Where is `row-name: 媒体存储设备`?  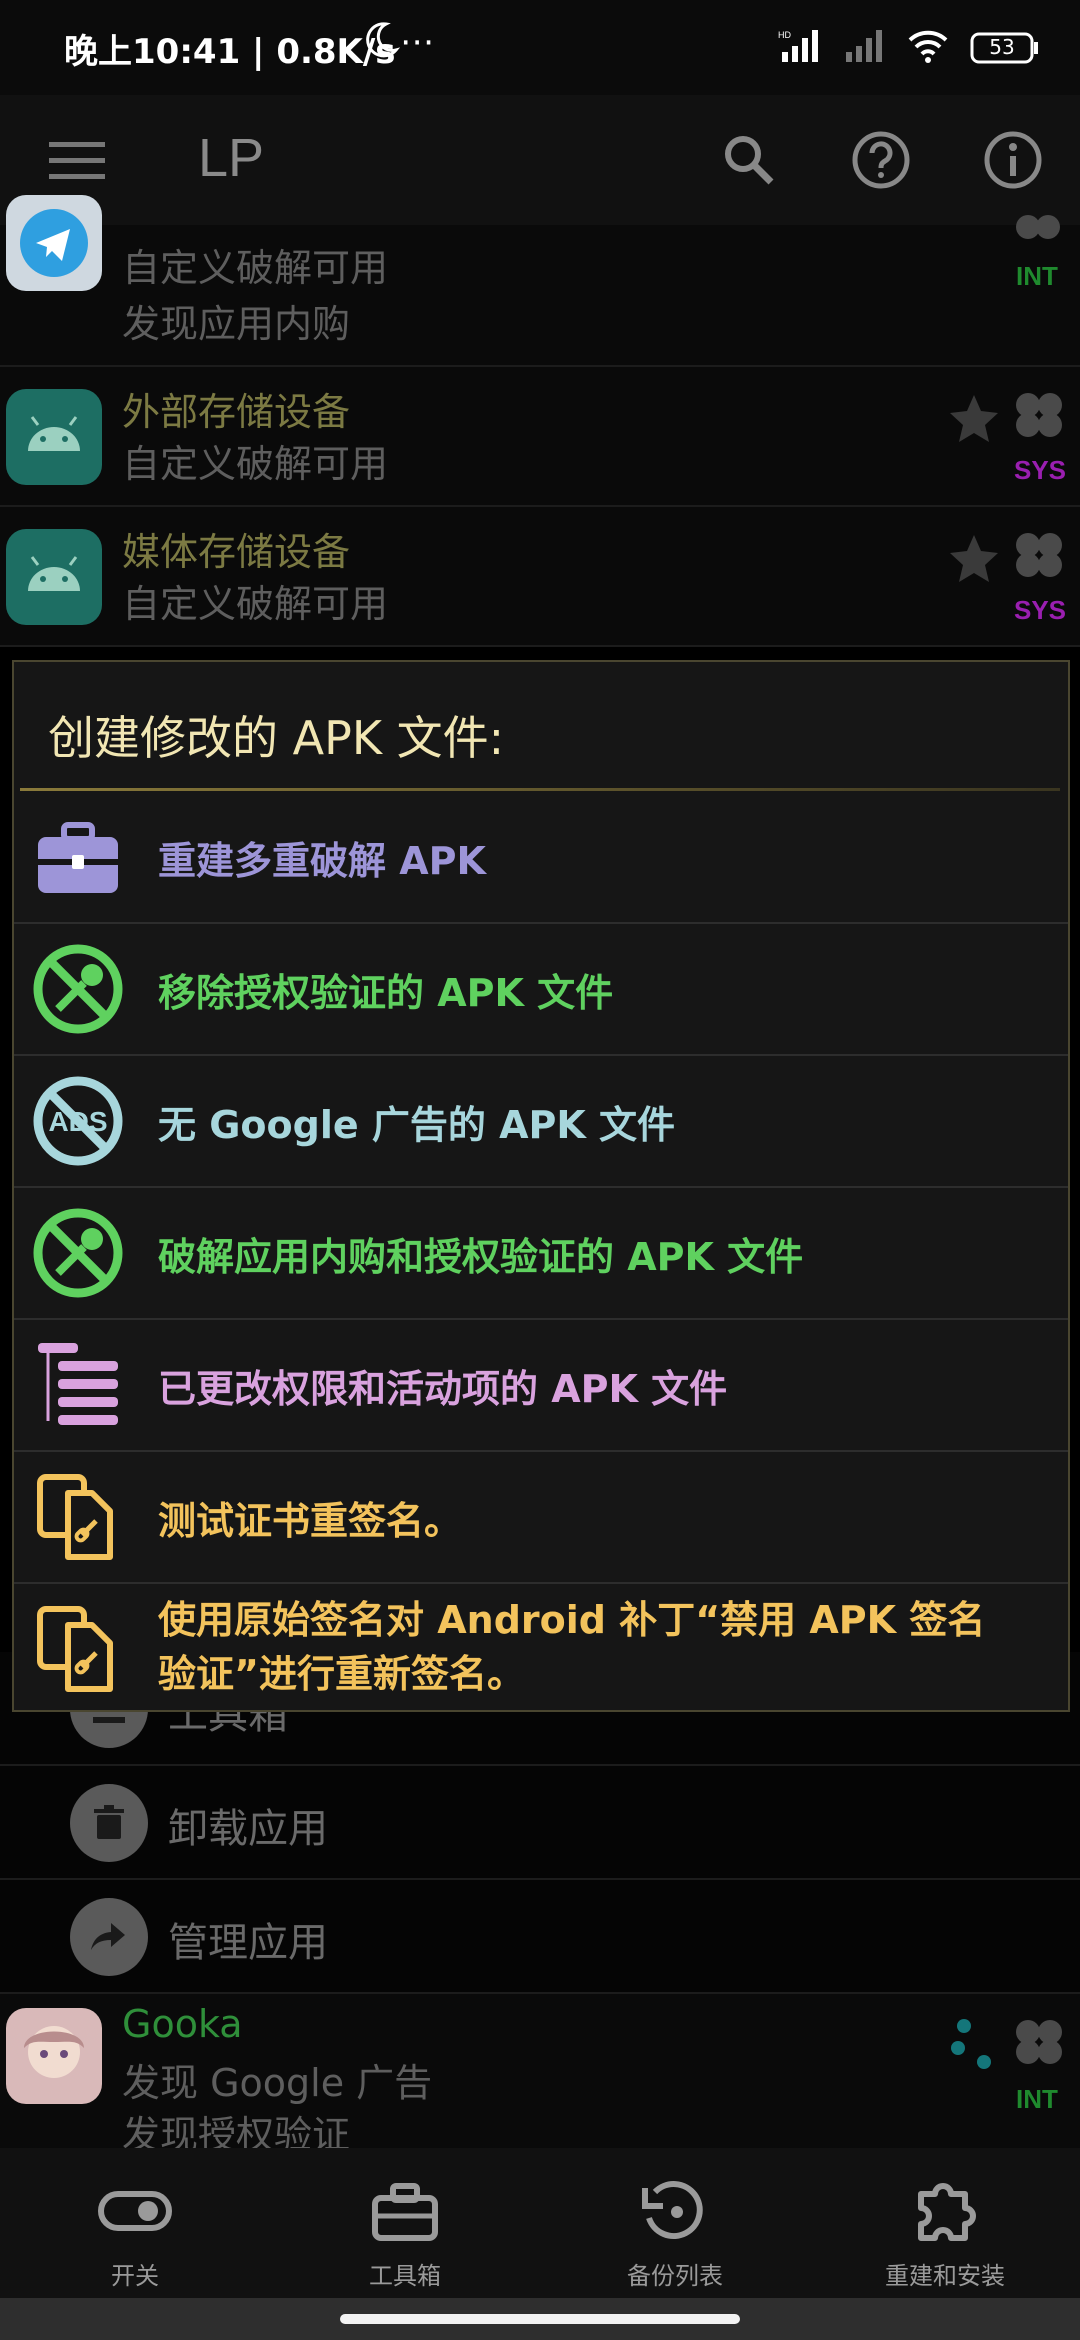 row-name: 媒体存储设备 is located at coordinates (236, 552).